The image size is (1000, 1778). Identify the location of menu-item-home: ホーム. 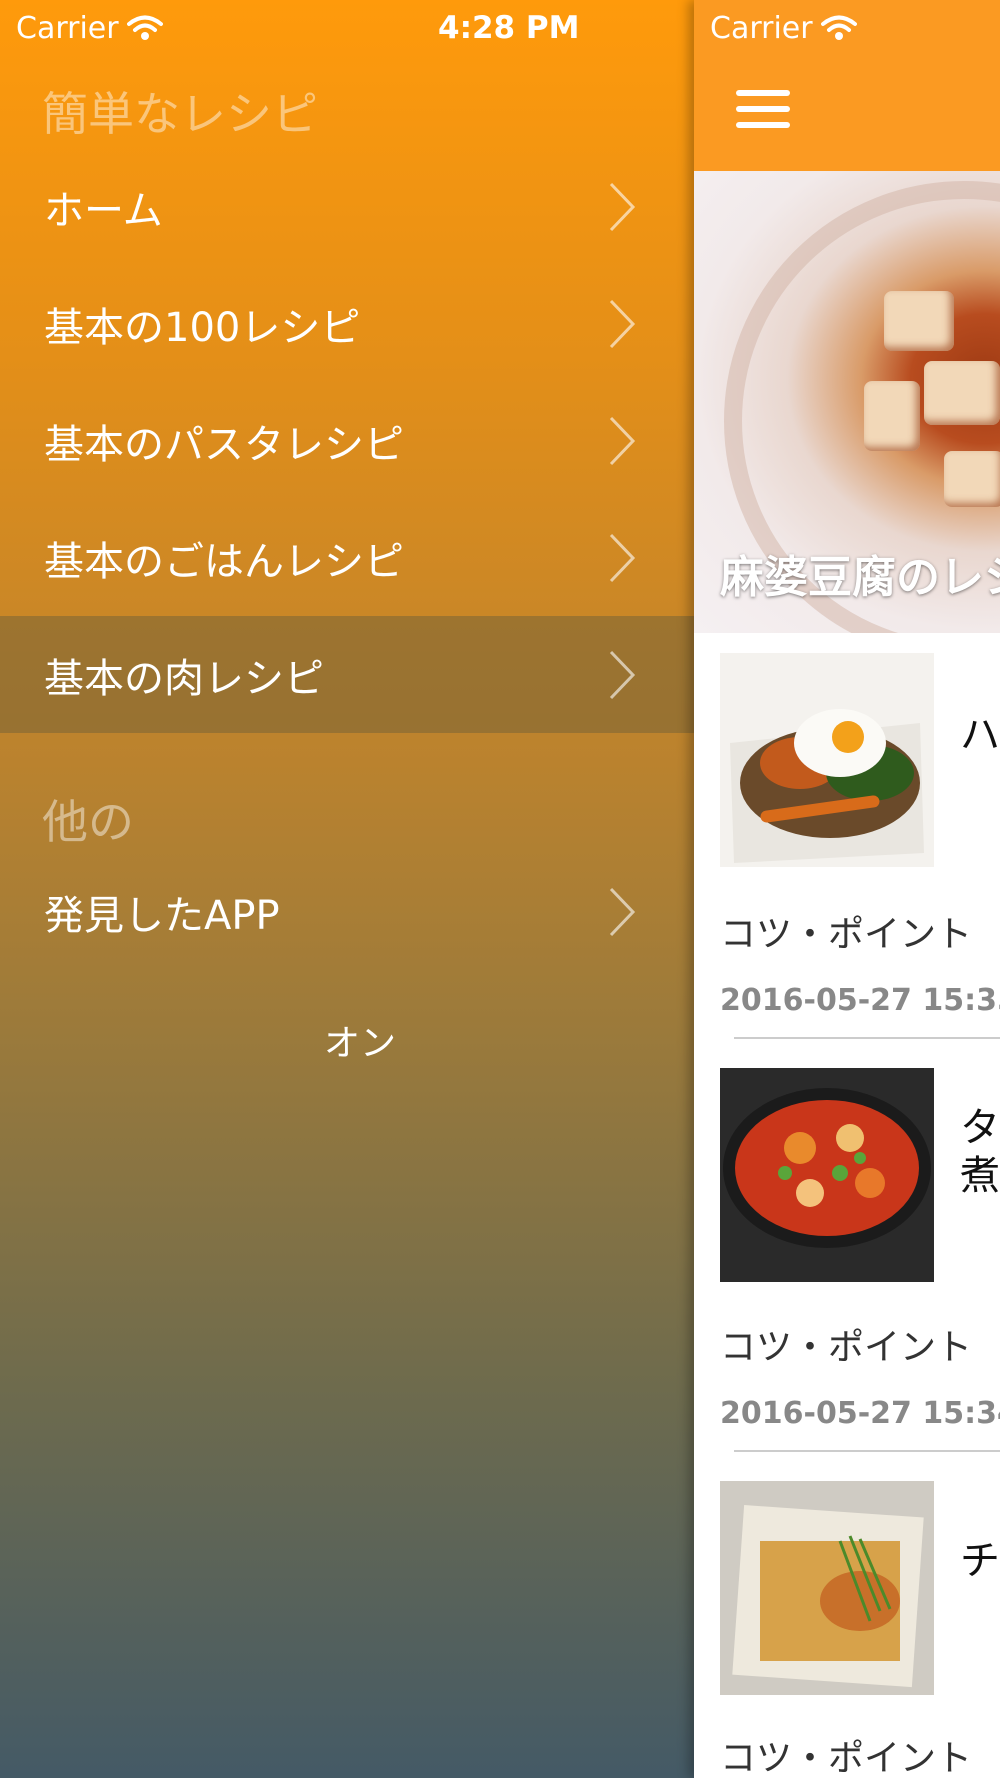
(347, 206).